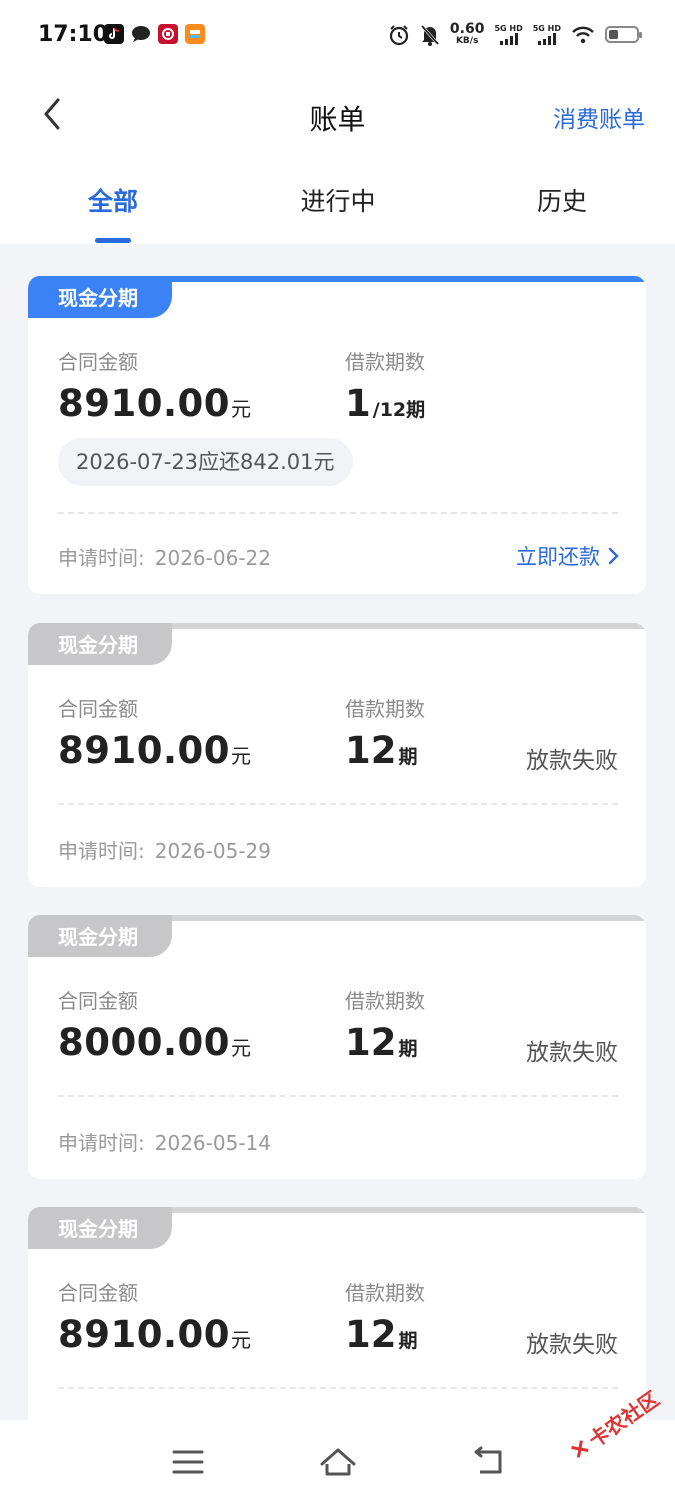 The height and width of the screenshot is (1500, 675). I want to click on status-right: 0.60 KB/s 5G HD 5G HD, so click(515, 34).